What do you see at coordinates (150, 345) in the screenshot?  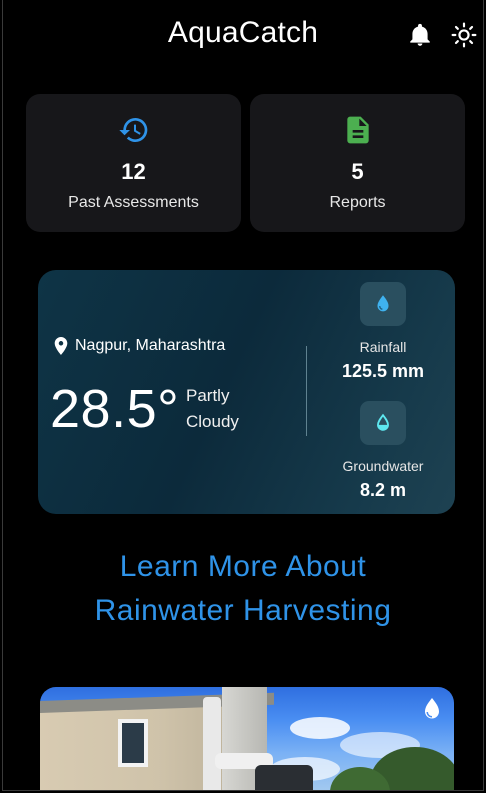 I see `location-text: Nagpur, Maharashtra` at bounding box center [150, 345].